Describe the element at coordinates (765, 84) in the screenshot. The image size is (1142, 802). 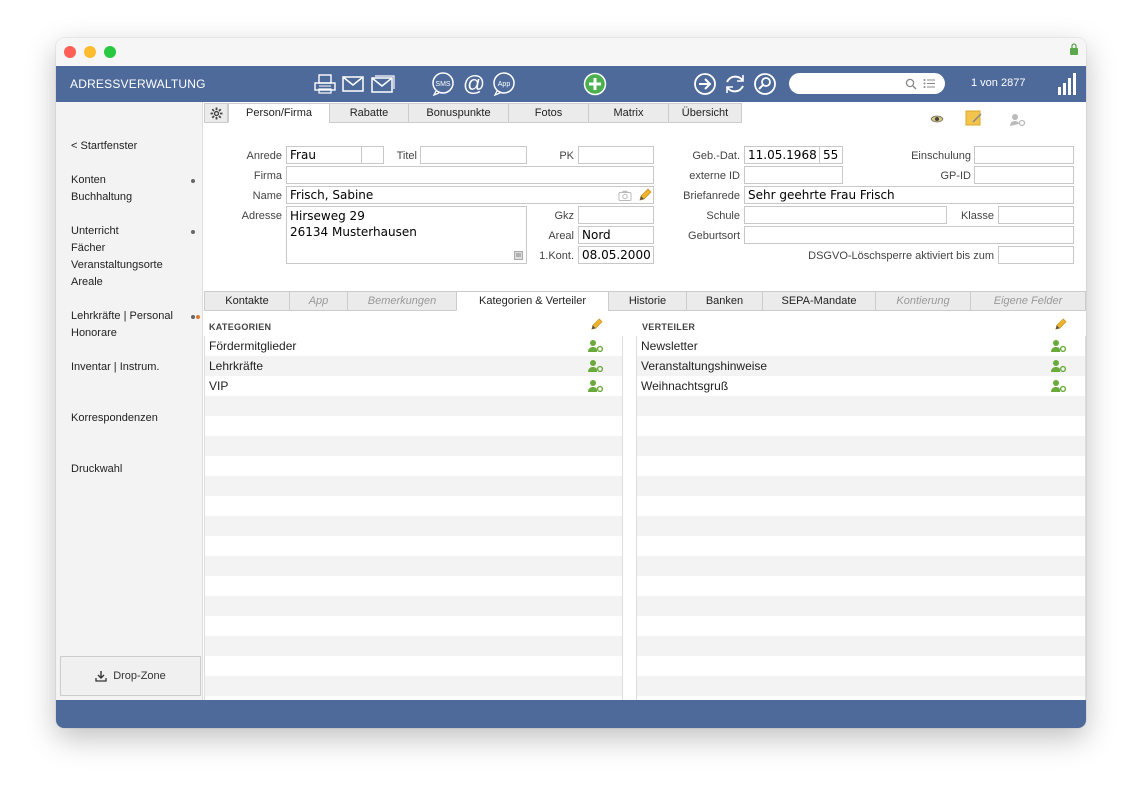
I see `search-icon` at that location.